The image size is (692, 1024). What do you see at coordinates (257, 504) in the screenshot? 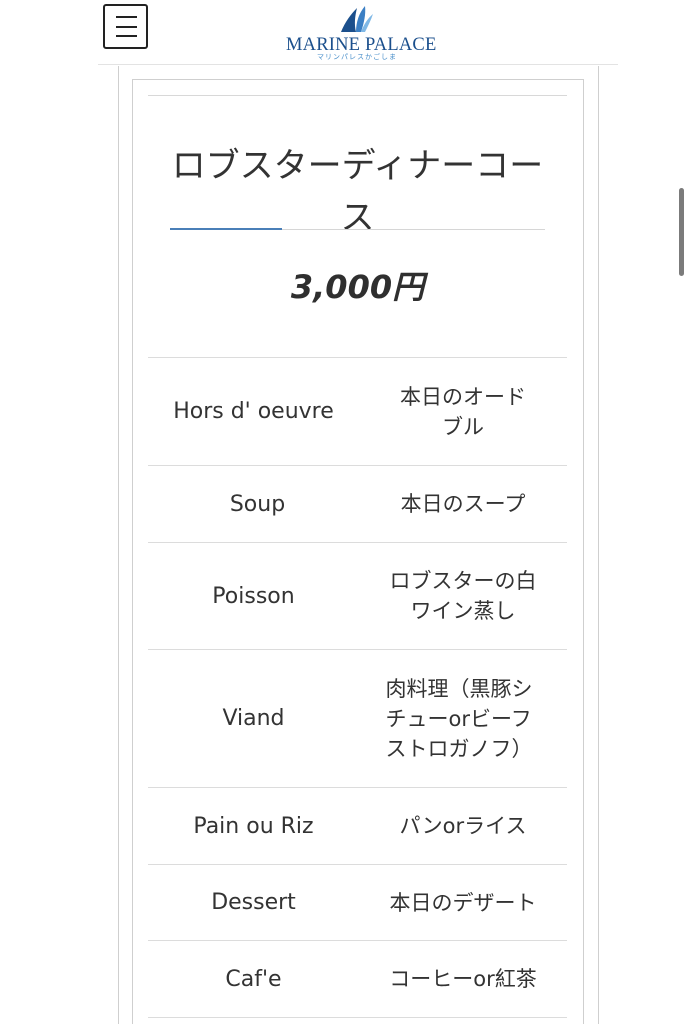
I see `menu-item-en: Soup` at bounding box center [257, 504].